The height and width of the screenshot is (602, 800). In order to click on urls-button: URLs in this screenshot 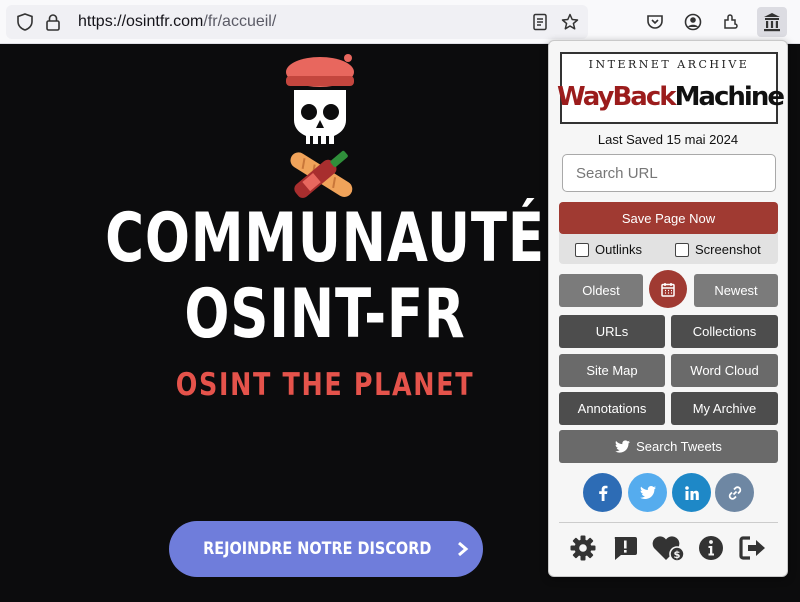, I will do `click(612, 331)`.